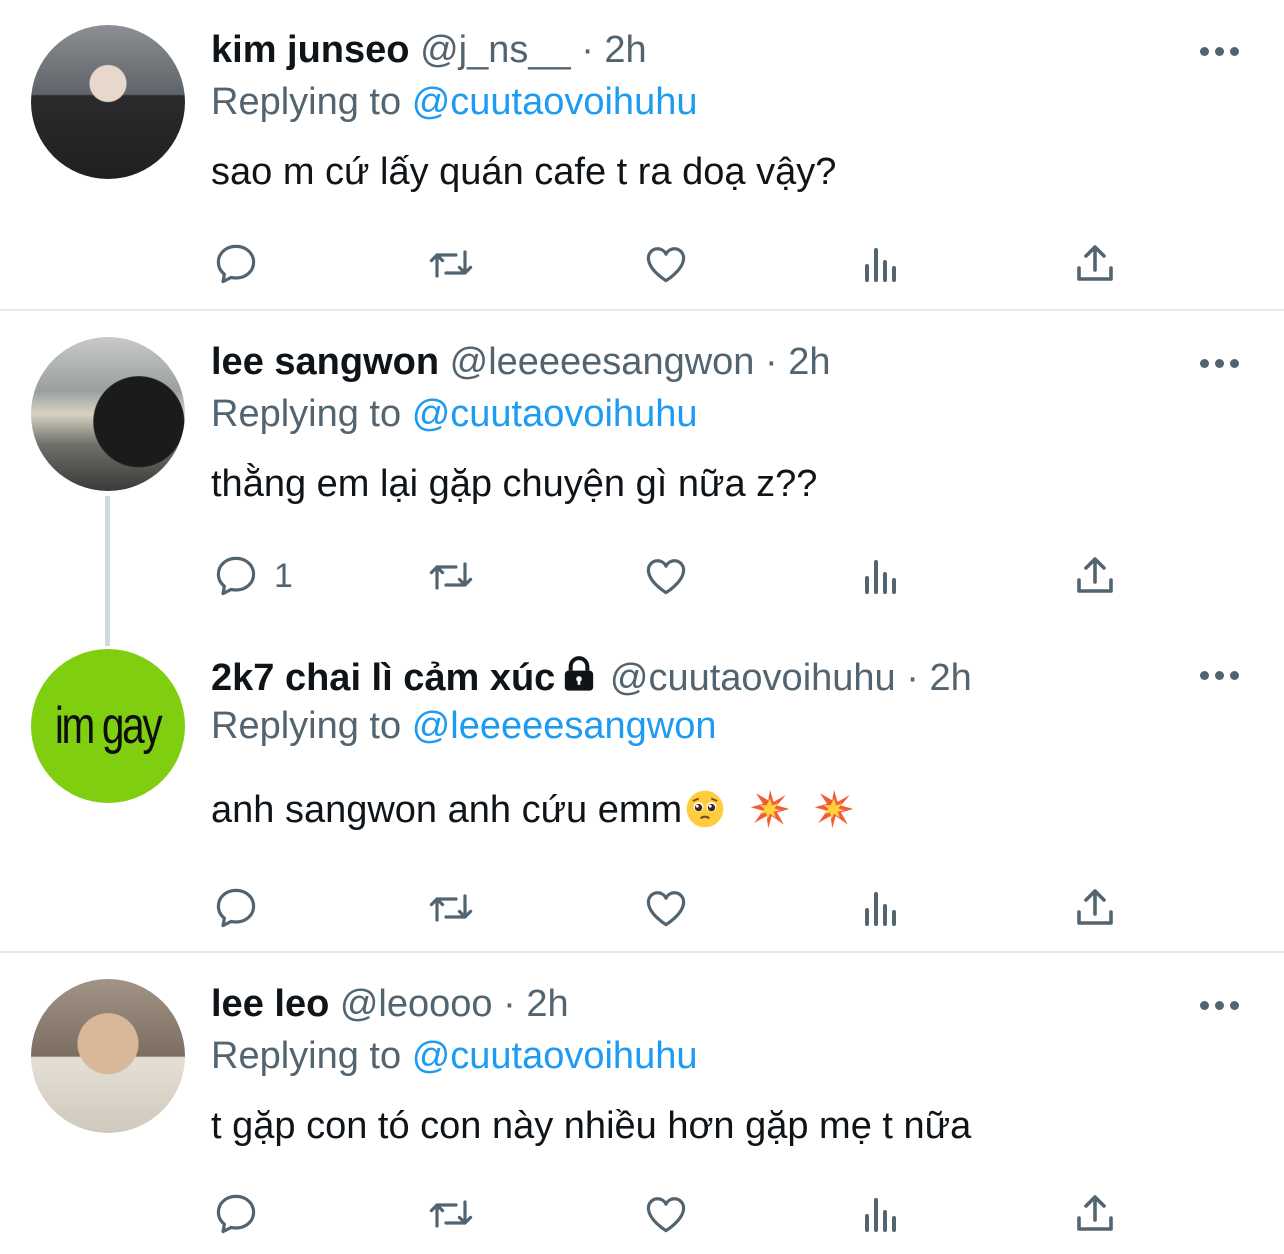 This screenshot has width=1284, height=1254. What do you see at coordinates (579, 680) in the screenshot?
I see `lock-icon` at bounding box center [579, 680].